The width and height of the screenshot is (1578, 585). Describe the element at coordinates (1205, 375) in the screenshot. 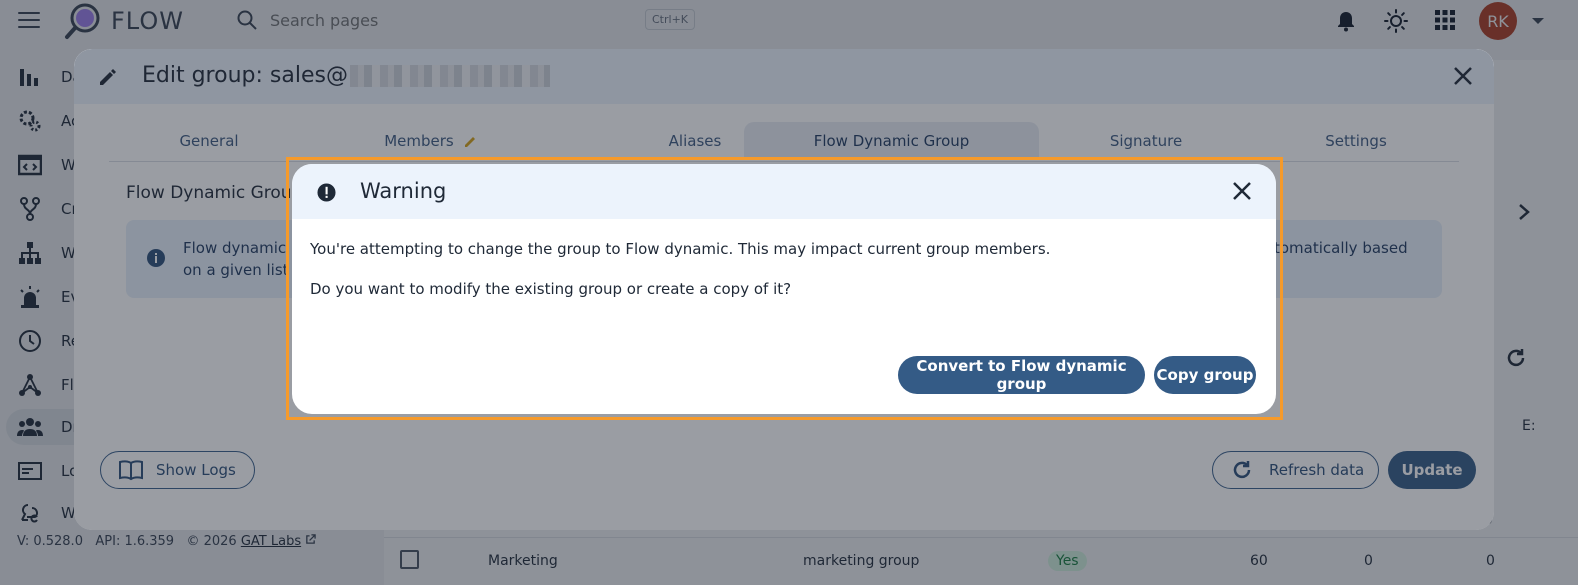

I see `copy-group-button: Copy group` at that location.